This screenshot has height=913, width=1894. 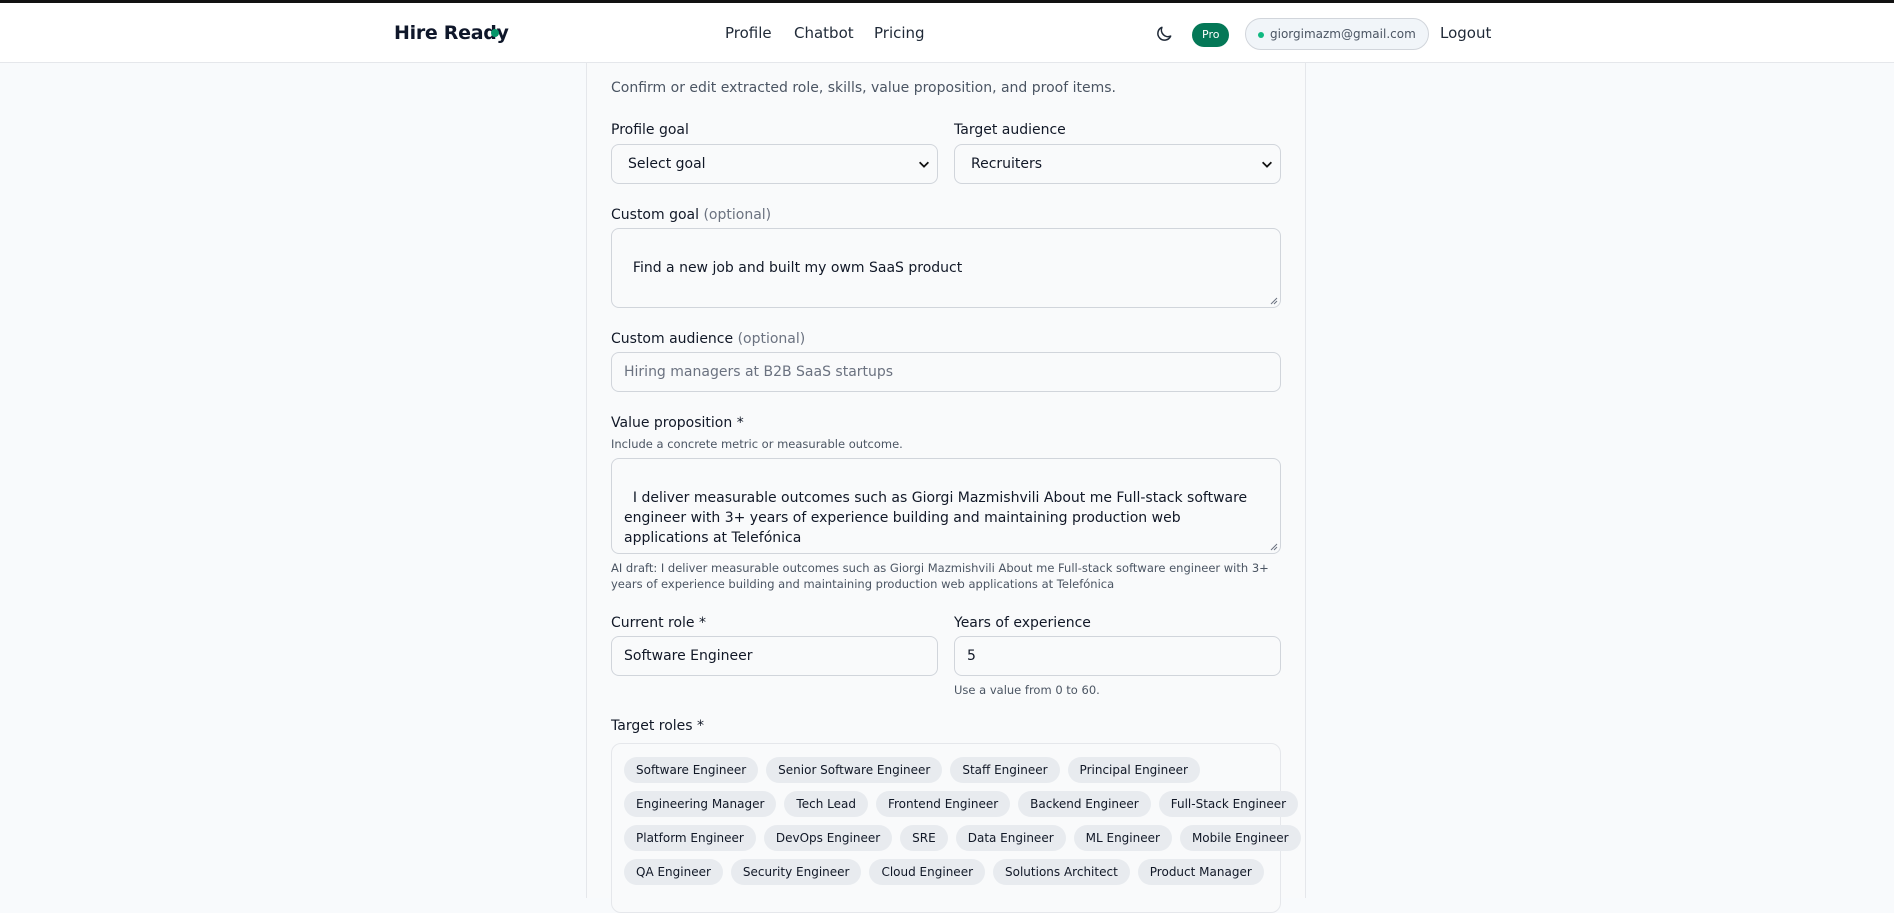 I want to click on current-role-input: Software Engineer, so click(x=774, y=656).